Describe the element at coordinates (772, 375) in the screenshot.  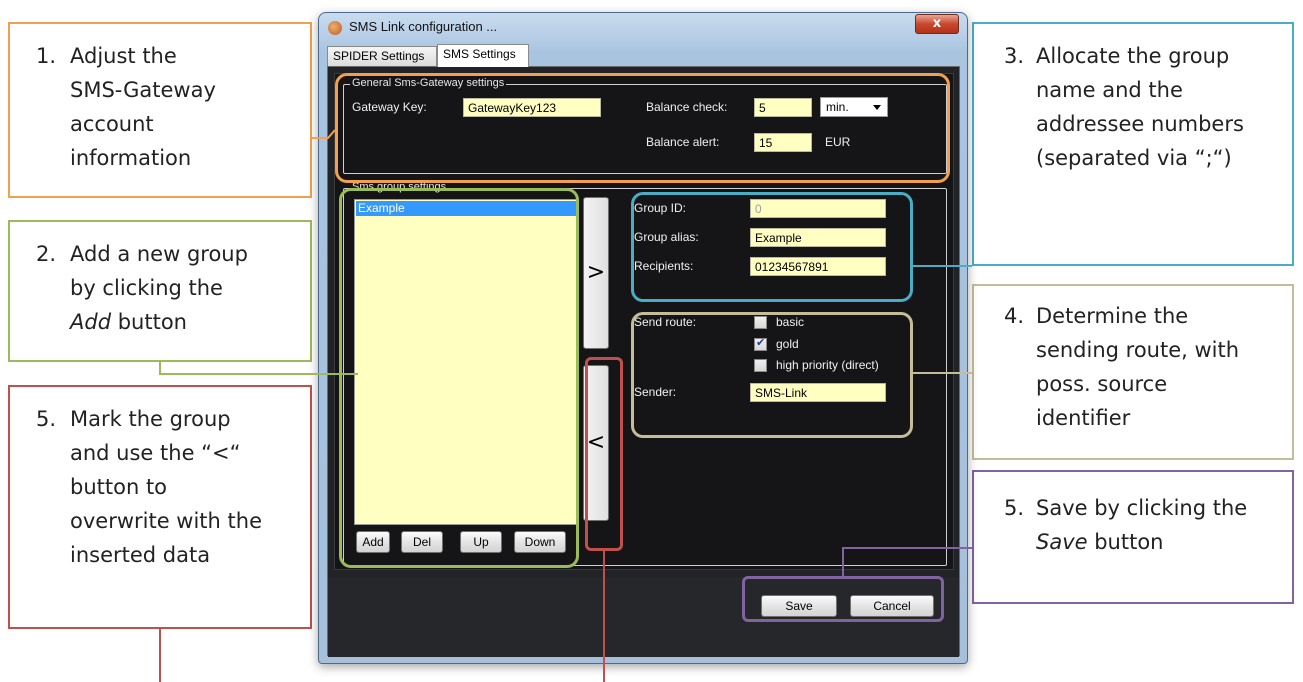
I see `highlight-send-route` at that location.